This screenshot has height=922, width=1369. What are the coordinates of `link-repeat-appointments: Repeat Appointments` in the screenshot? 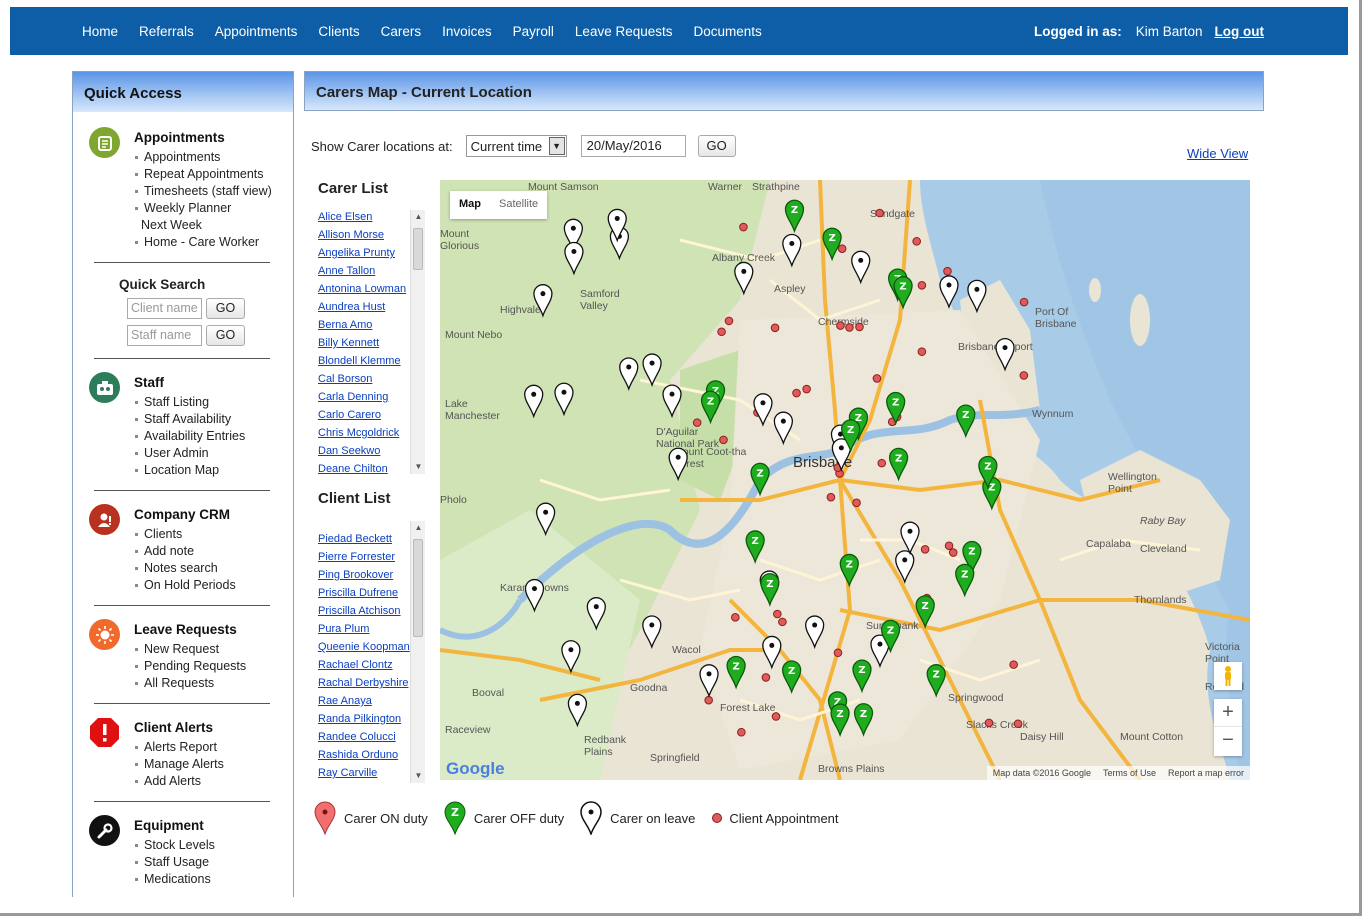 It's located at (203, 174).